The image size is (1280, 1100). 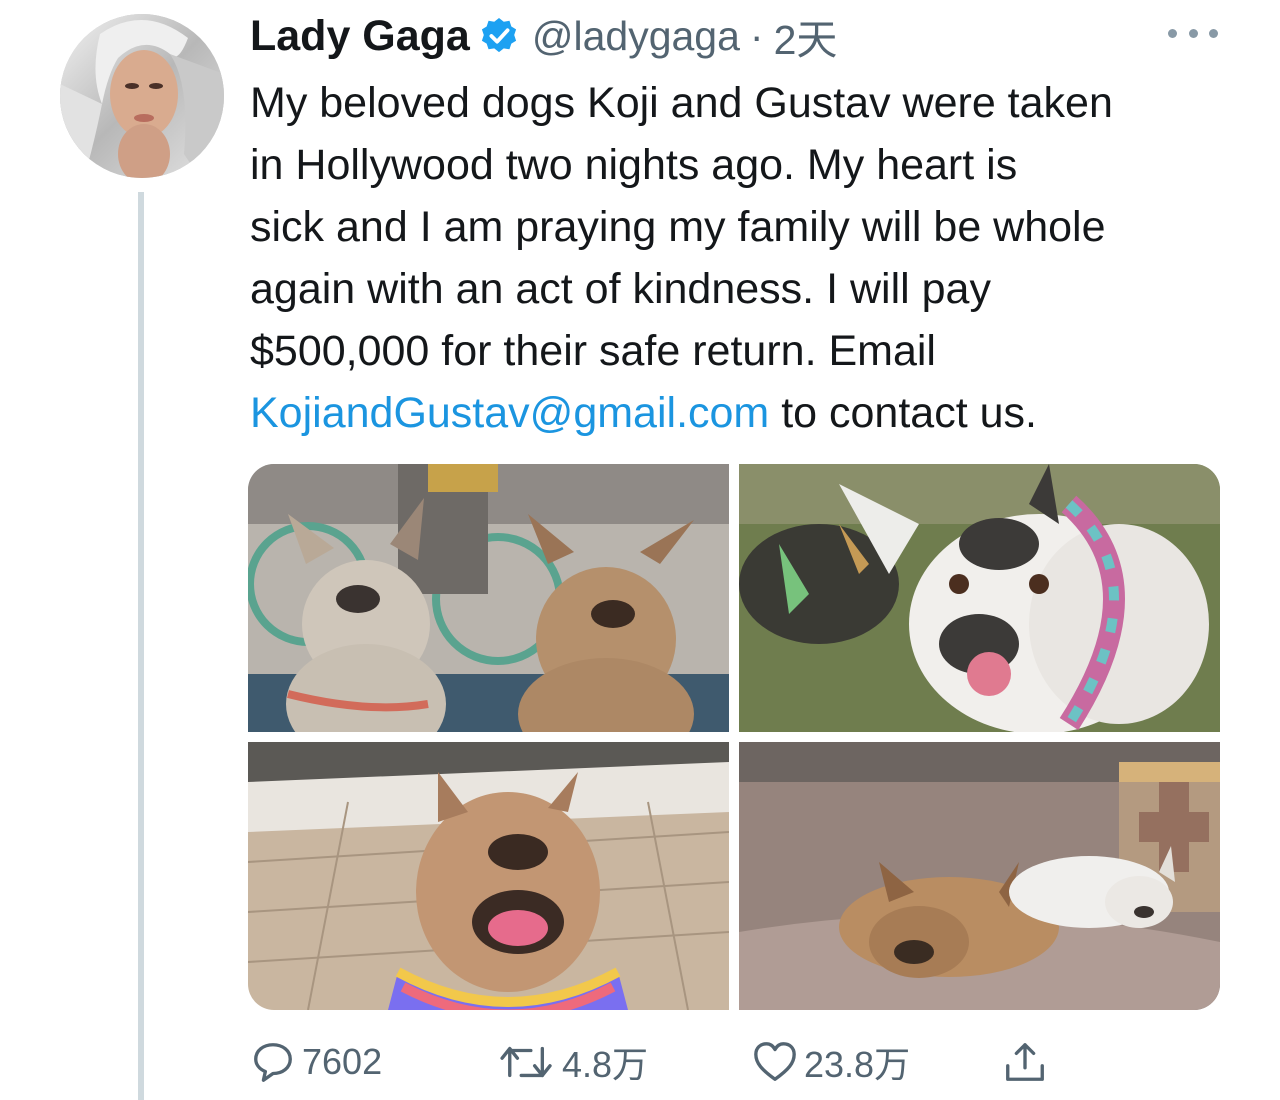 I want to click on email-link: KojiandGustav@gmail.com, so click(x=509, y=413).